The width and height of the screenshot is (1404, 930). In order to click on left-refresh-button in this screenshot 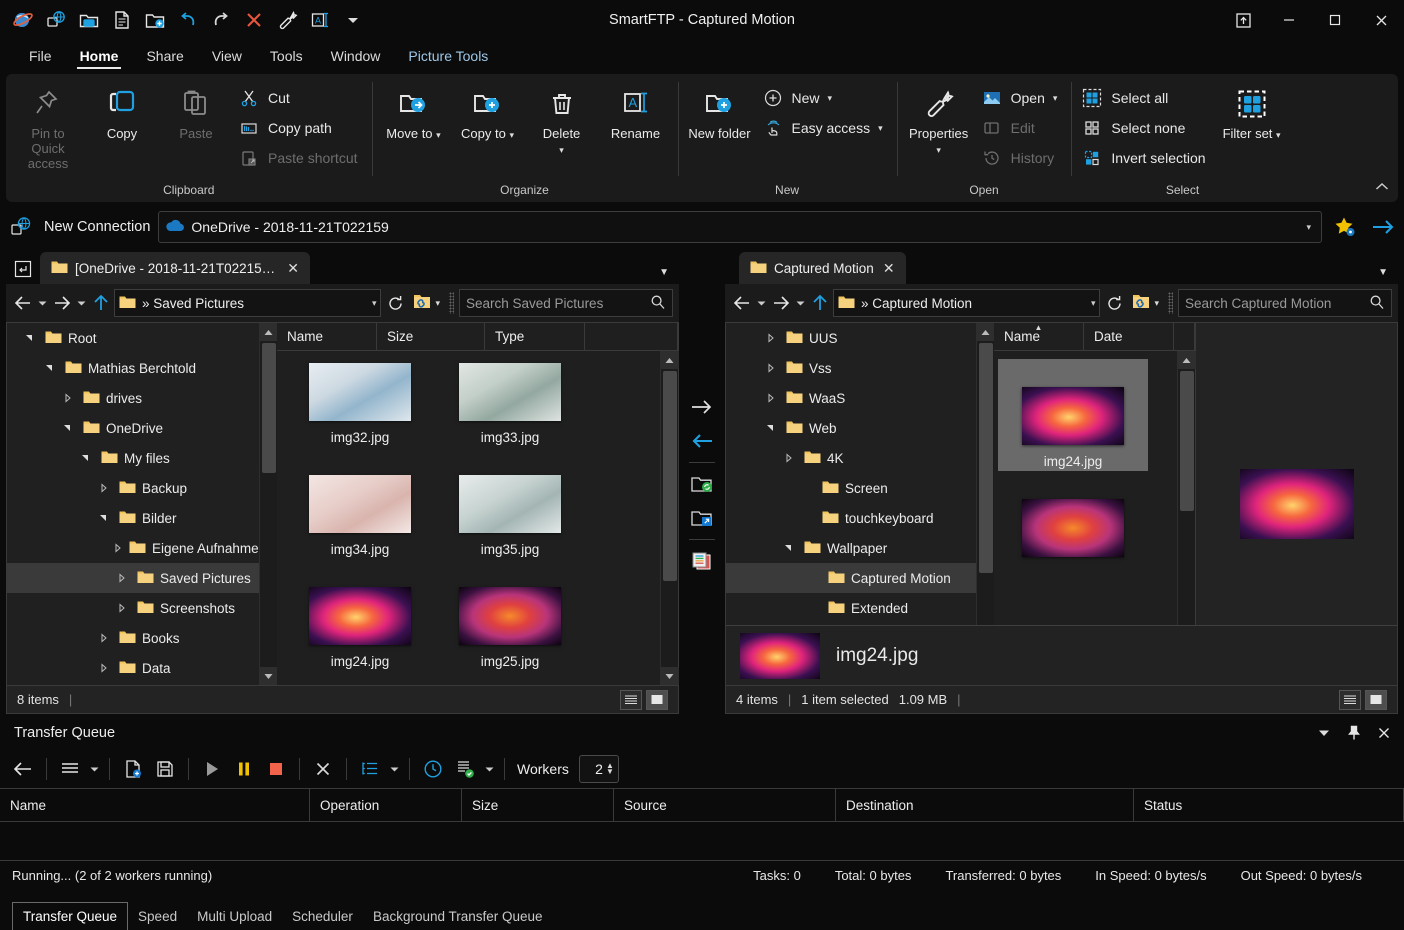, I will do `click(395, 303)`.